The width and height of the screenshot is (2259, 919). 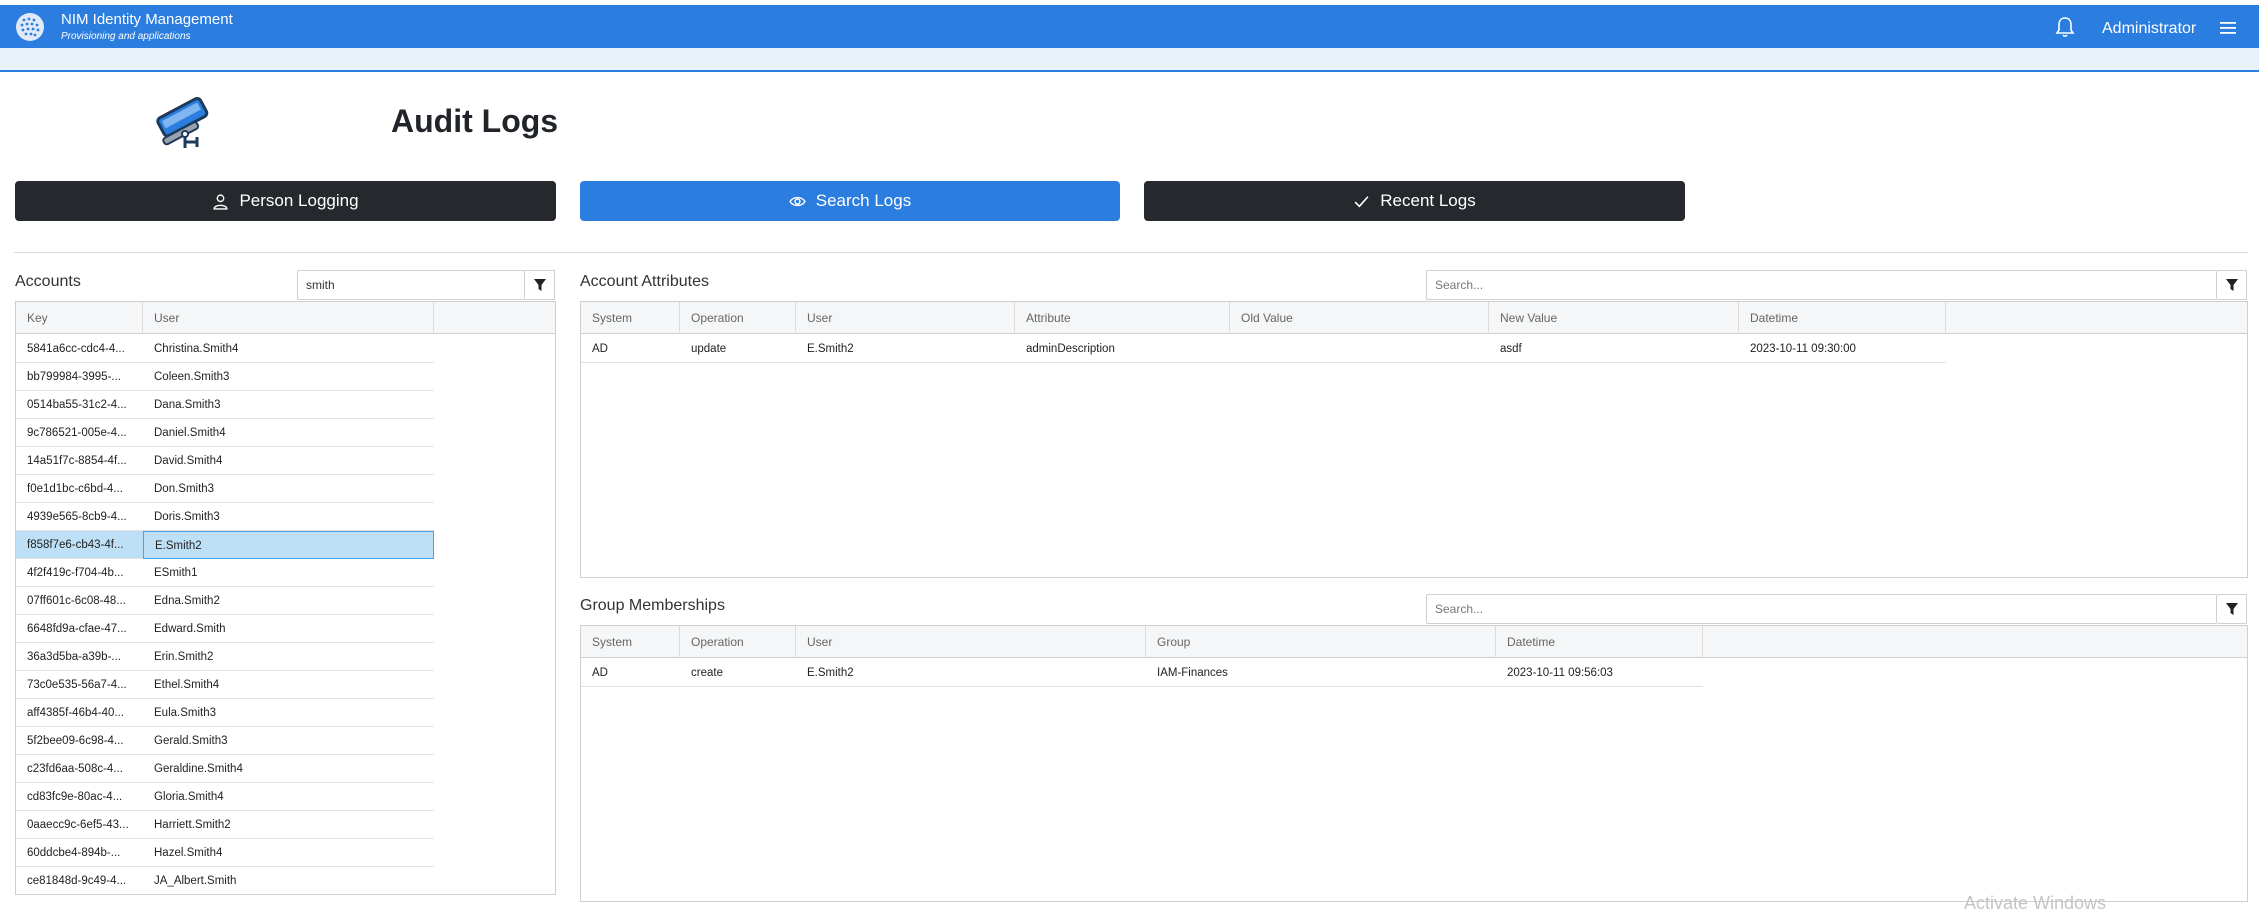 I want to click on column-header-new-value: New Value, so click(x=1614, y=318).